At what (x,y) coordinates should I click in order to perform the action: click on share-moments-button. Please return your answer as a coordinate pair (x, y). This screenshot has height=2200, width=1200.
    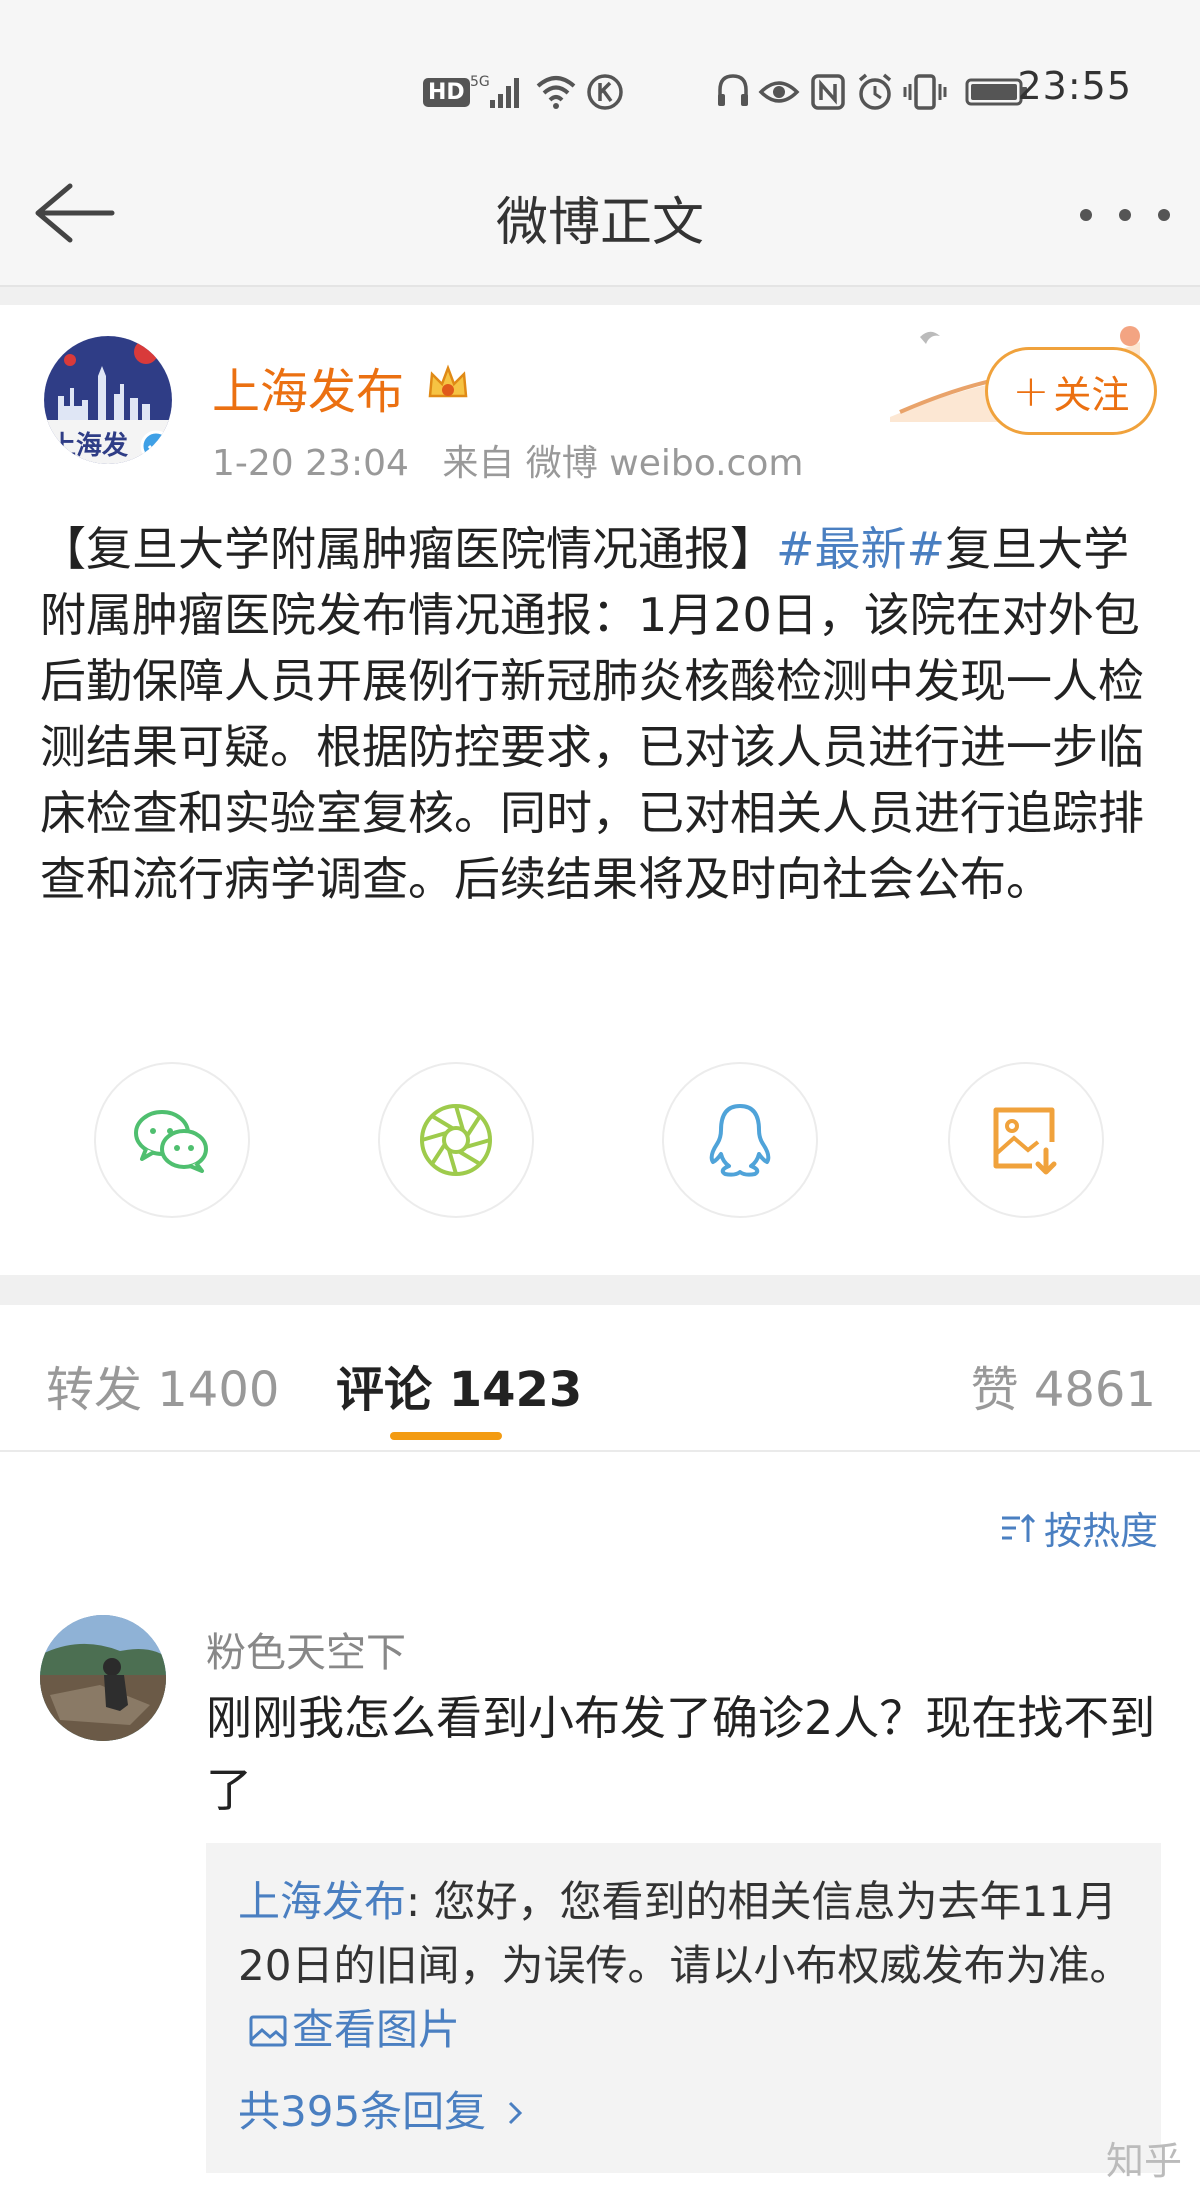
    Looking at the image, I should click on (456, 1140).